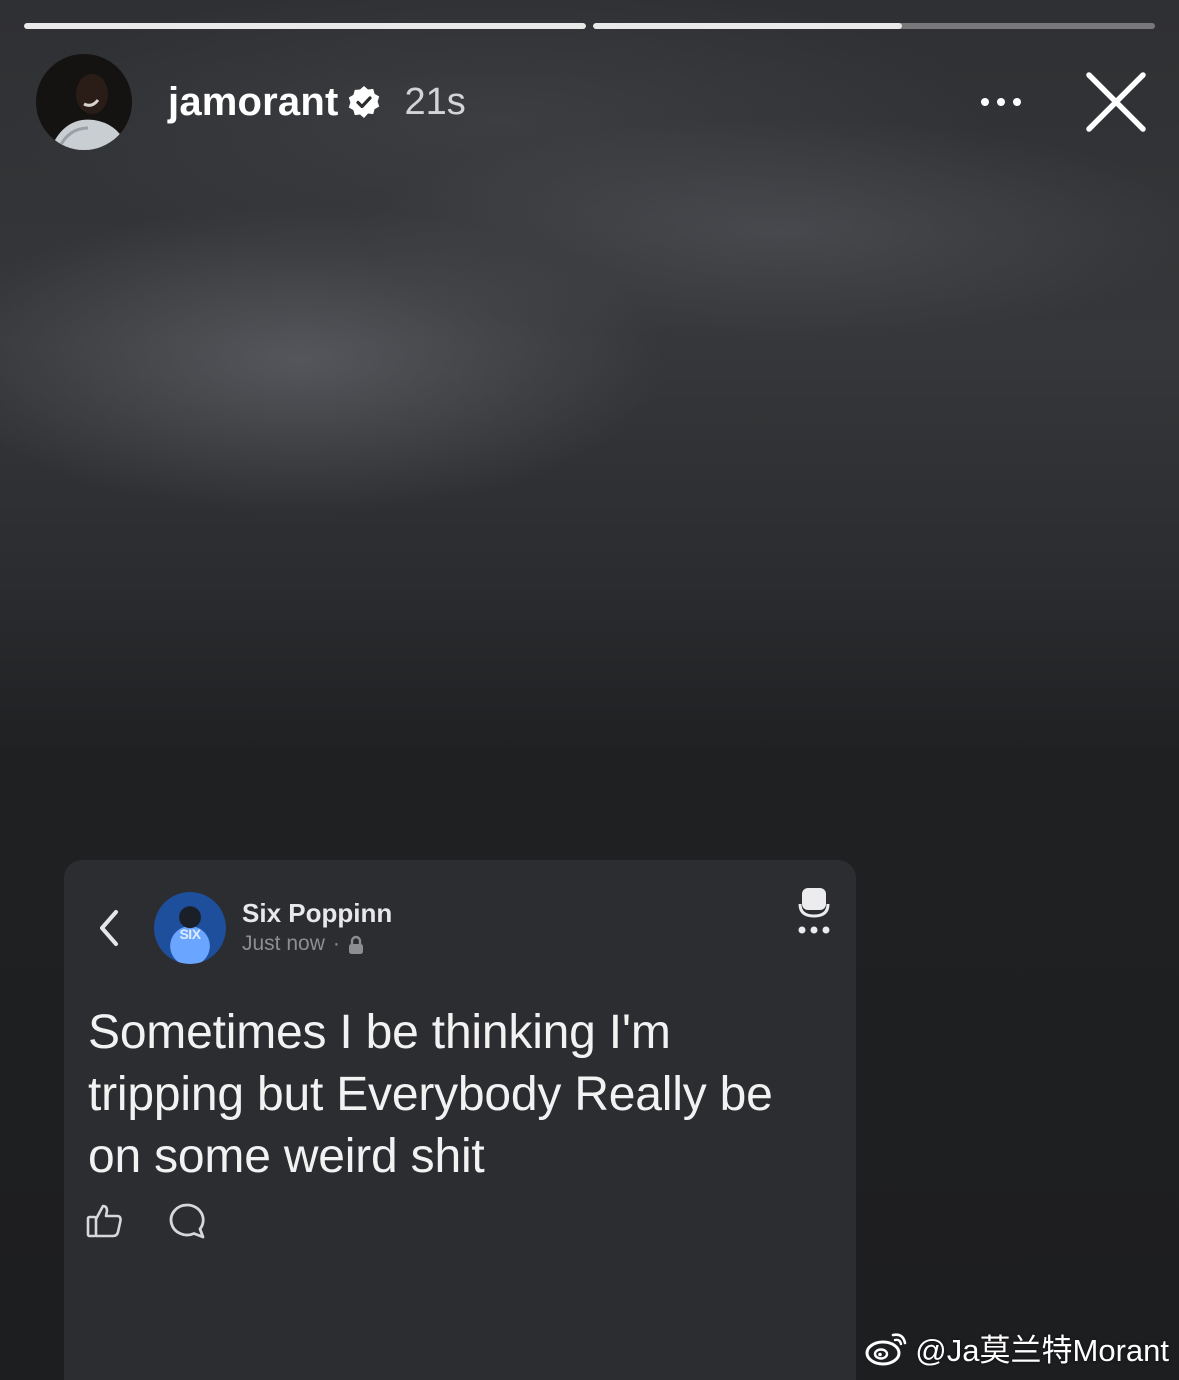 Image resolution: width=1179 pixels, height=1380 pixels. I want to click on post-subline: Just now ·, so click(317, 944).